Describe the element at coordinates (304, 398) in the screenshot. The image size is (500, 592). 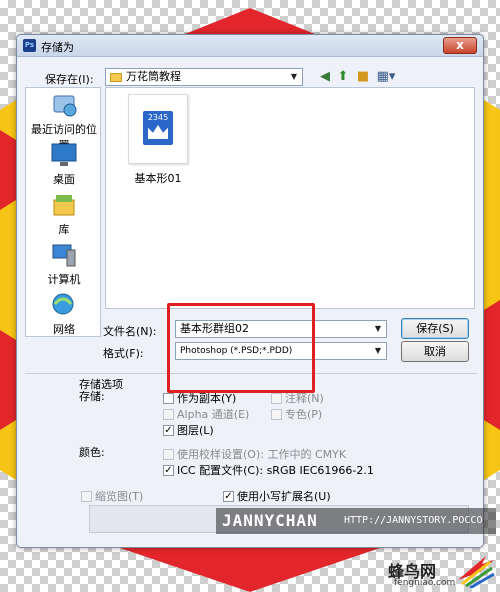
I see `notes-label: 注释(N)` at that location.